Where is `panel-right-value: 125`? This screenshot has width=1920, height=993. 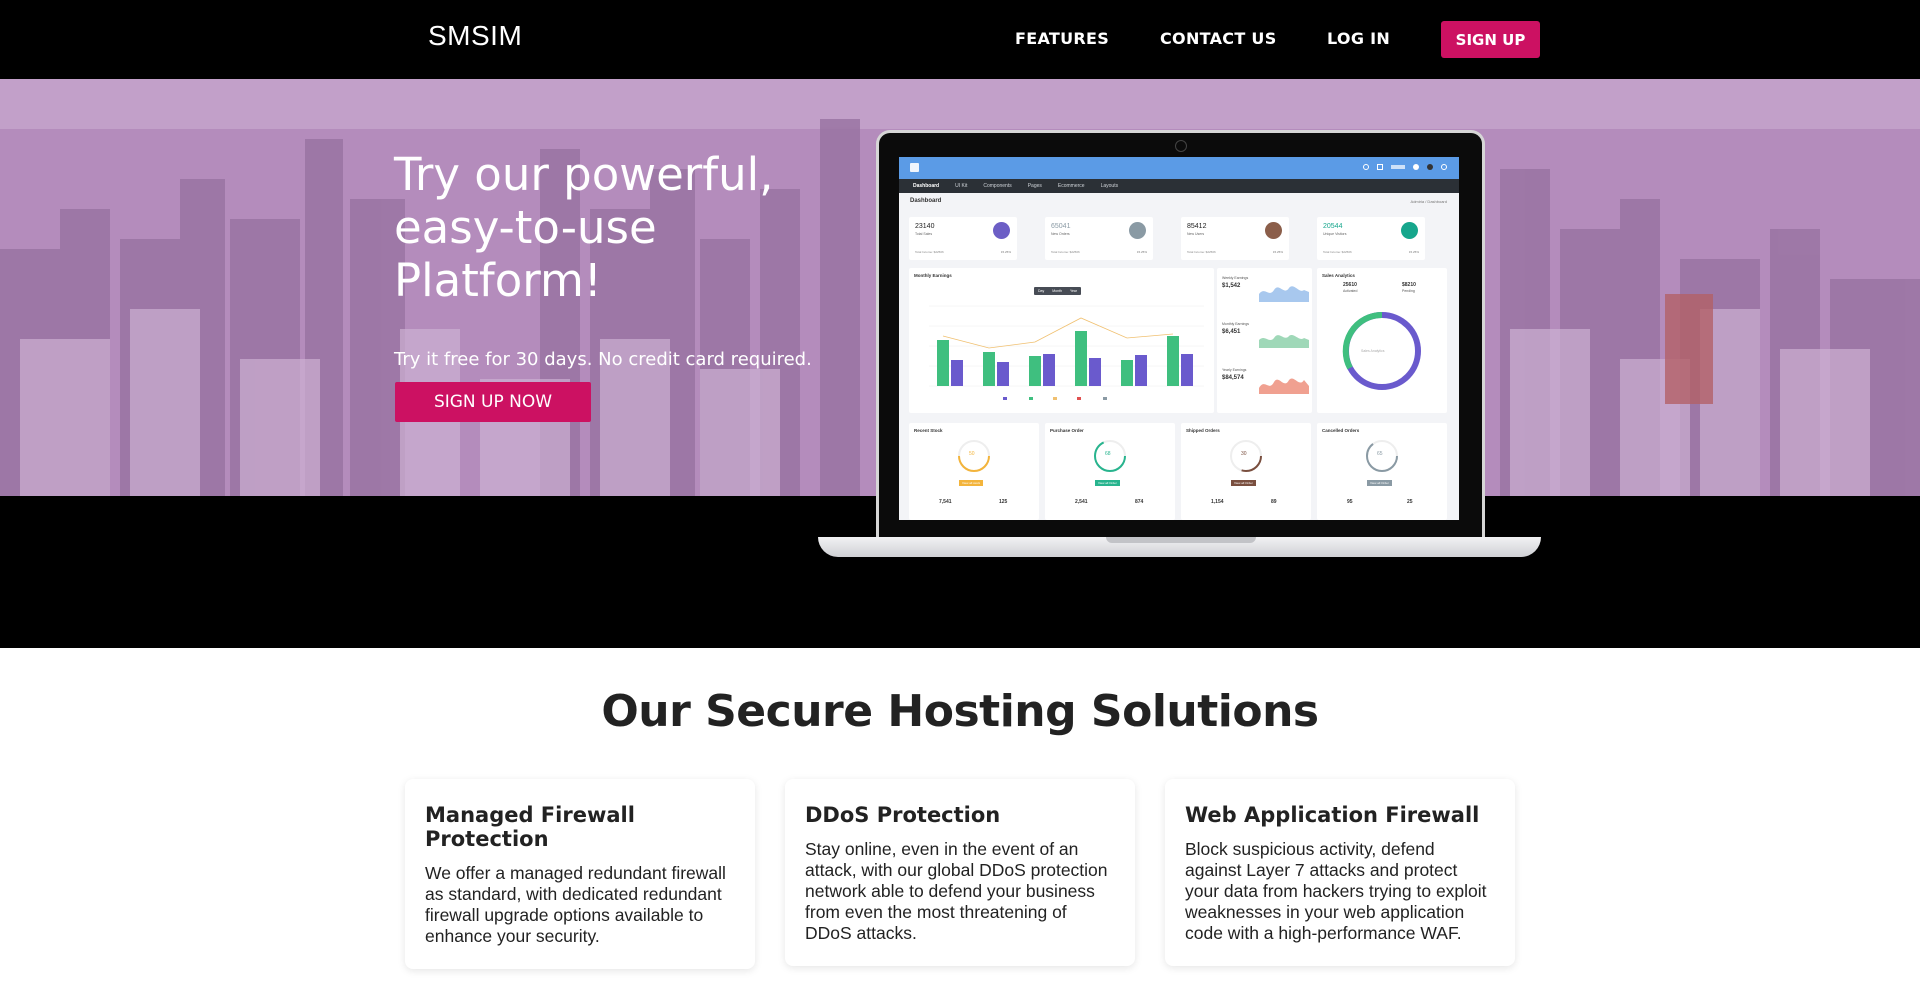 panel-right-value: 125 is located at coordinates (1003, 502).